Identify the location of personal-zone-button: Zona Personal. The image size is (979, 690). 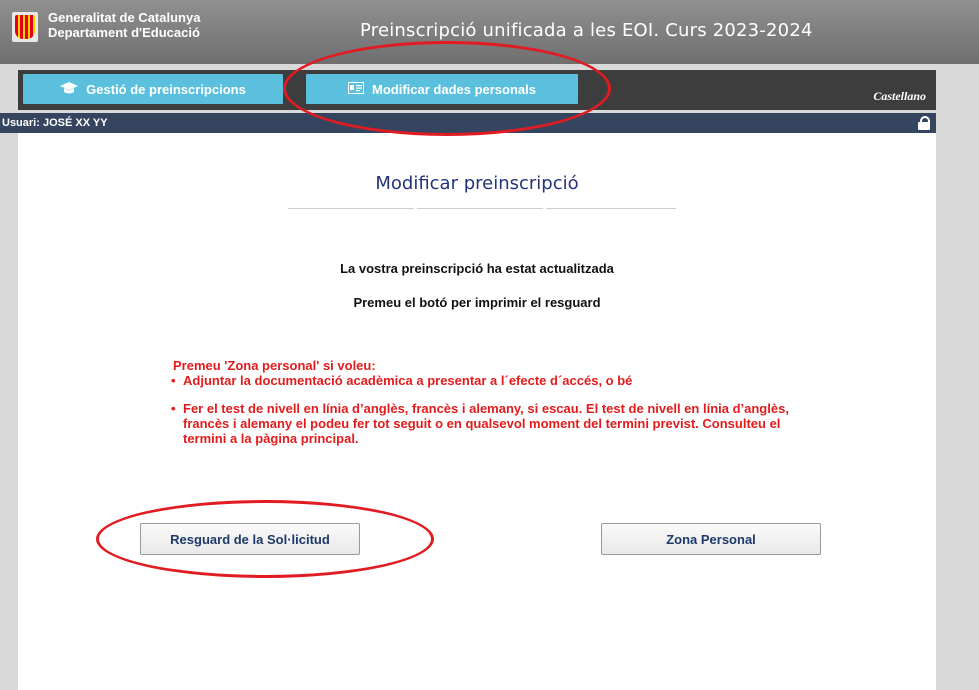
(711, 539).